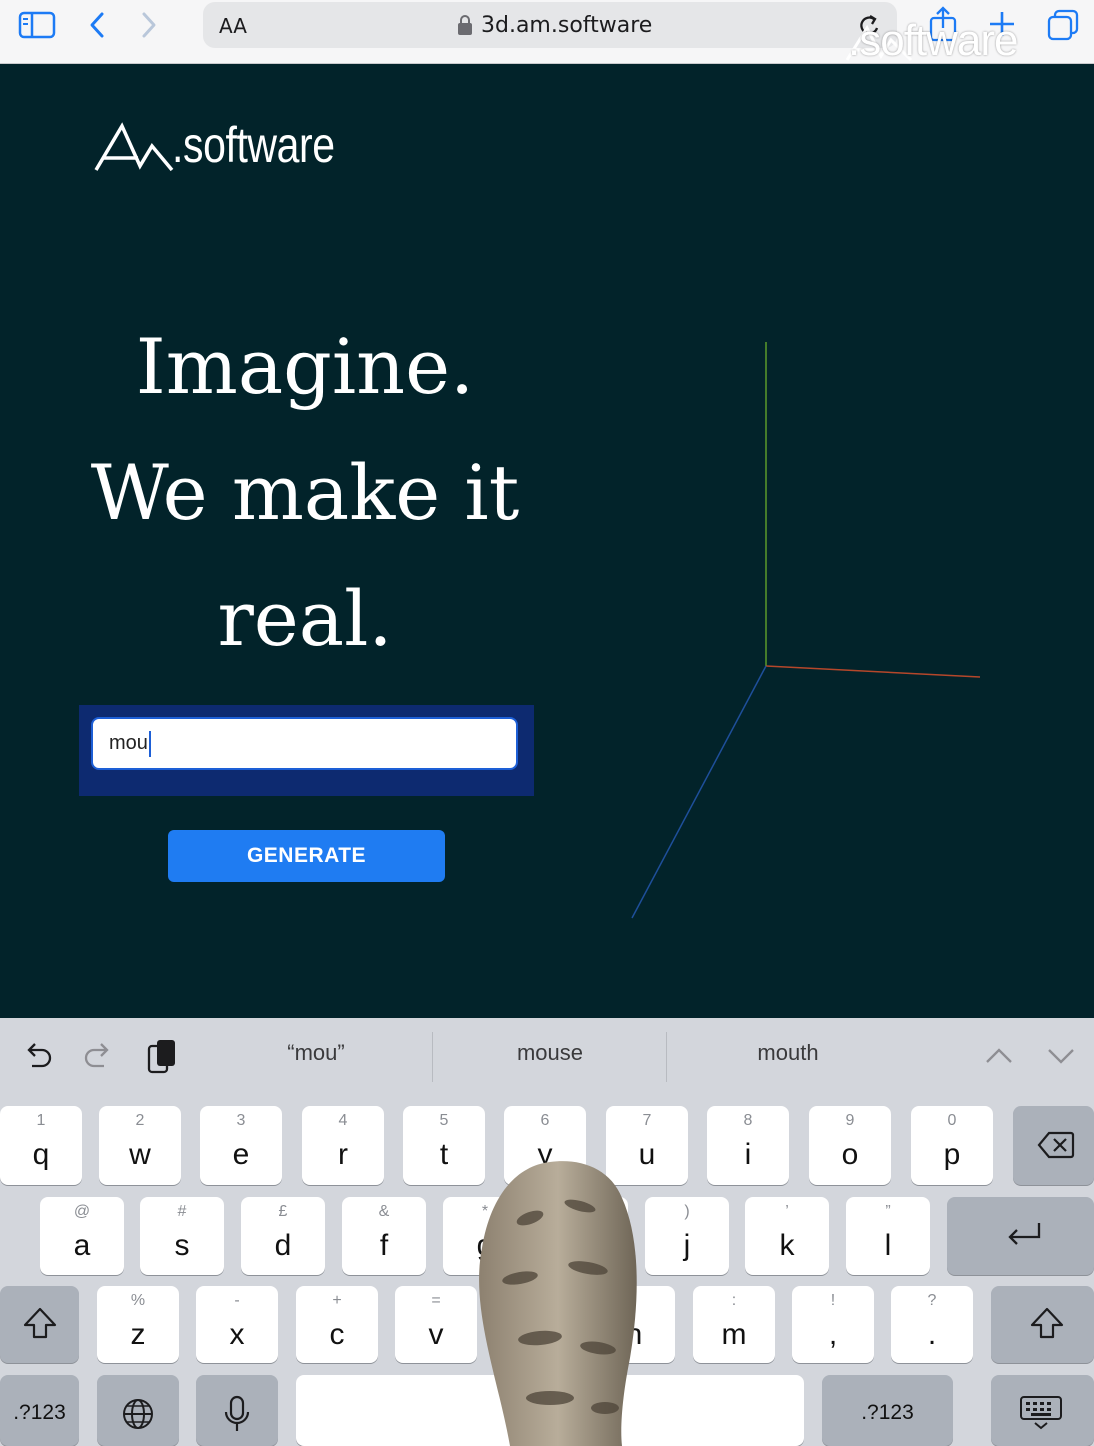  What do you see at coordinates (337, 1300) in the screenshot?
I see `key-hint: +` at bounding box center [337, 1300].